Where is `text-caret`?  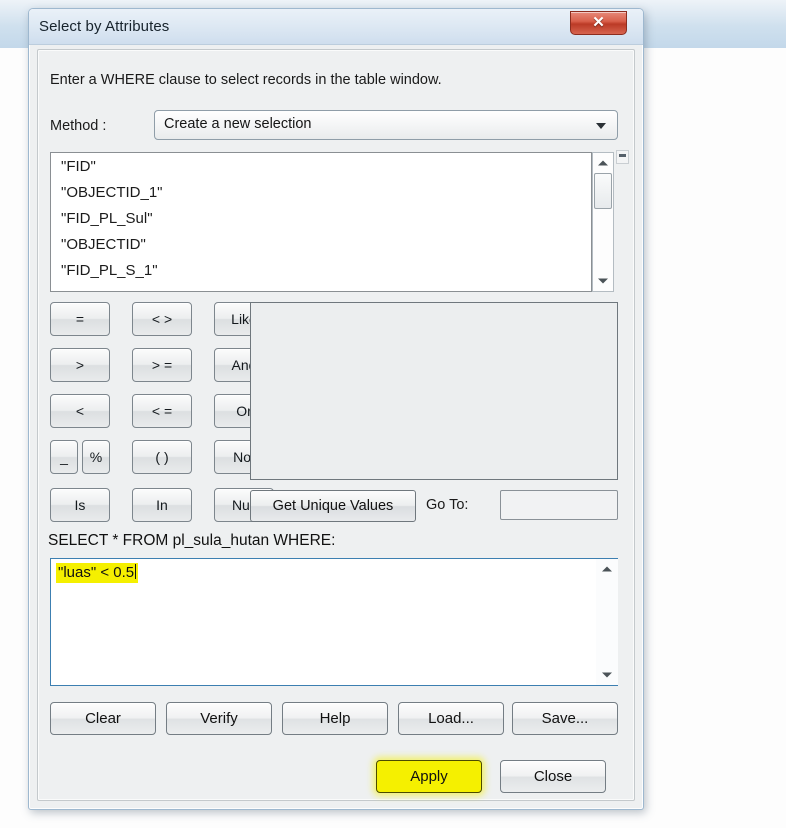
text-caret is located at coordinates (136, 571).